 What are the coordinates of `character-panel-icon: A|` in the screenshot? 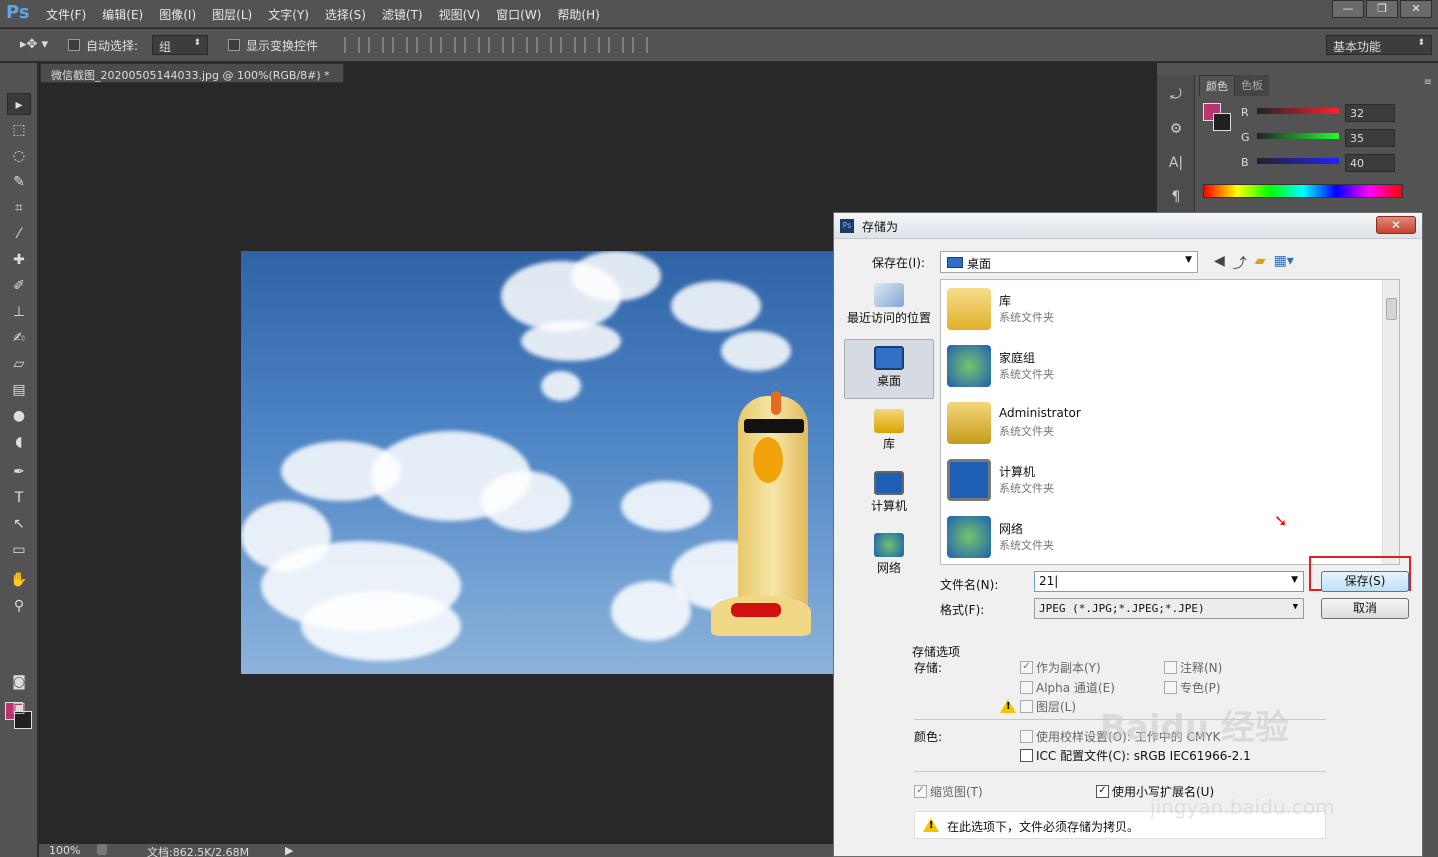 It's located at (1176, 166).